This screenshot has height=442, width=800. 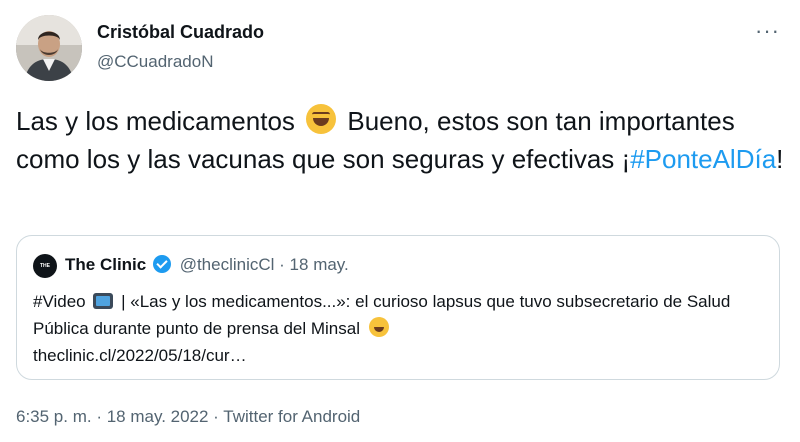 What do you see at coordinates (180, 32) in the screenshot?
I see `author-name: Cristóbal Cuadrado` at bounding box center [180, 32].